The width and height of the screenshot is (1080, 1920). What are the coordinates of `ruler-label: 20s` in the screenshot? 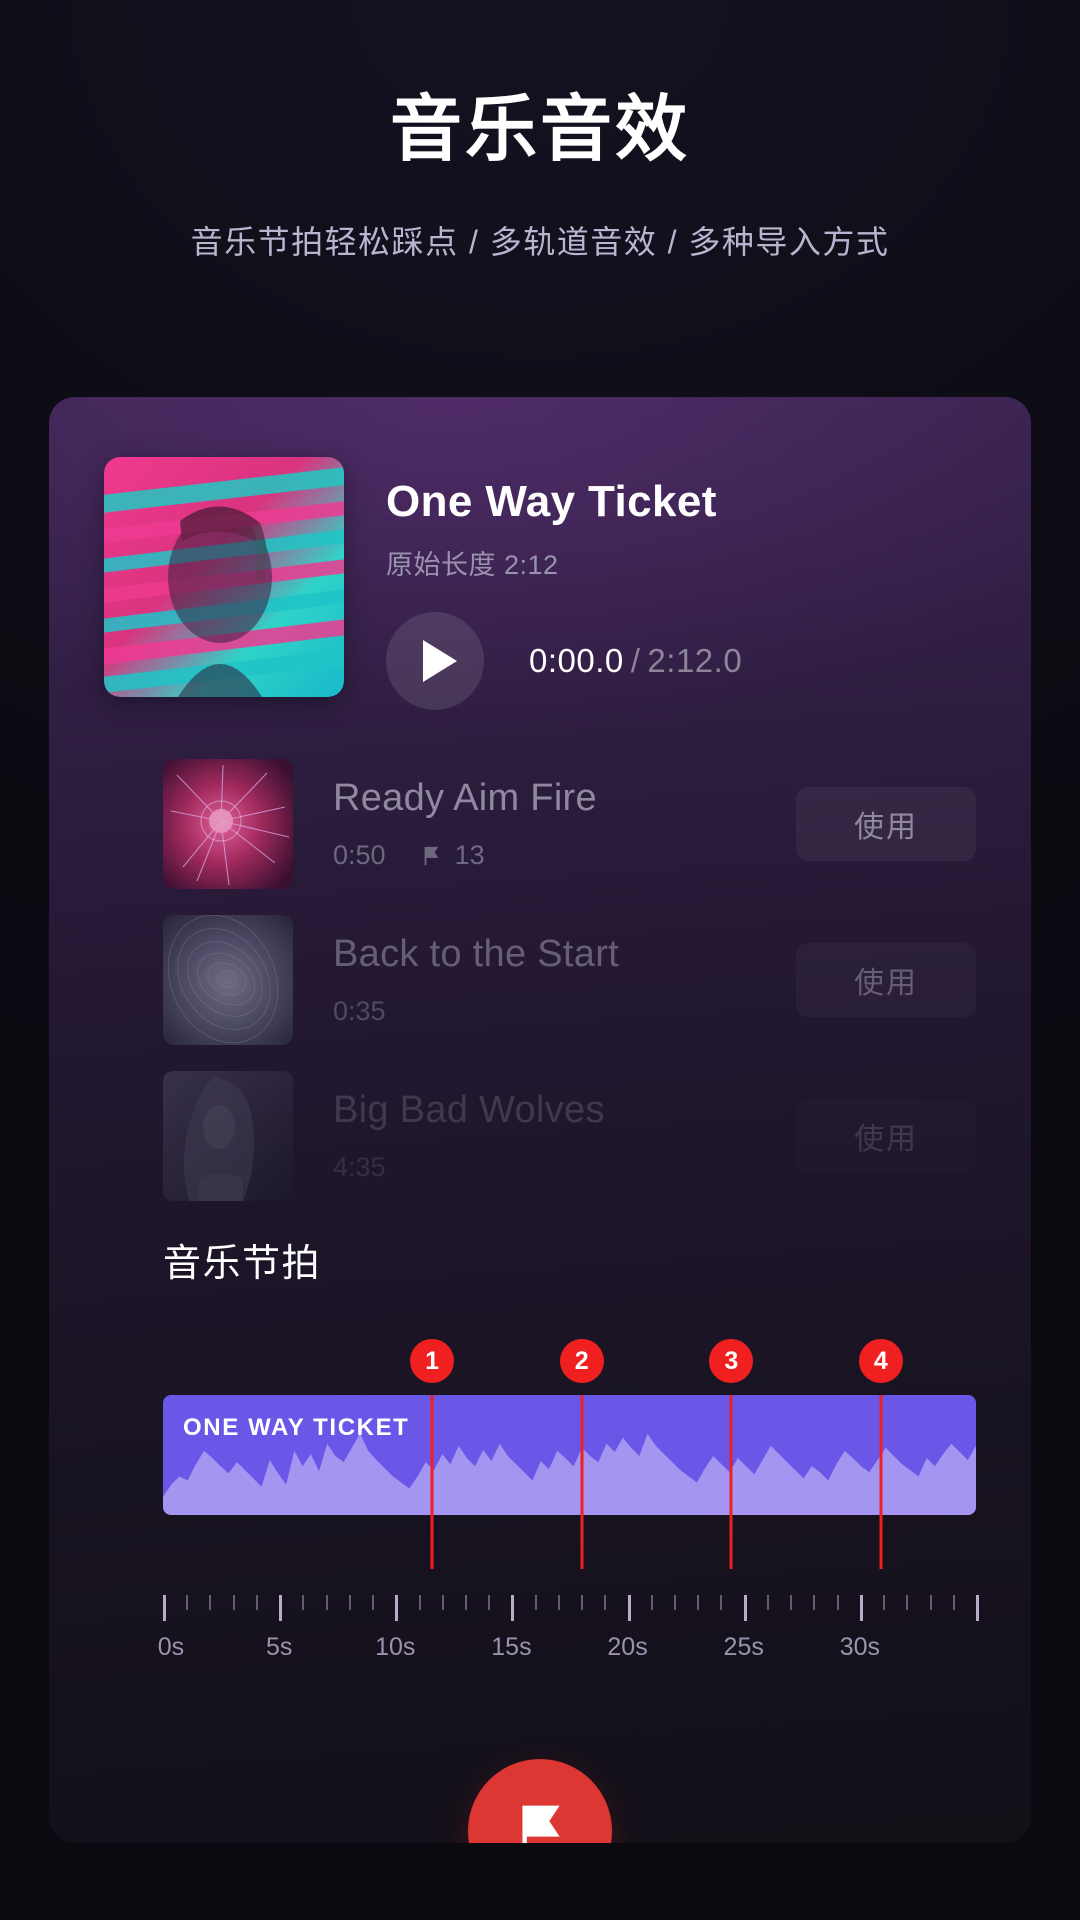 It's located at (627, 1647).